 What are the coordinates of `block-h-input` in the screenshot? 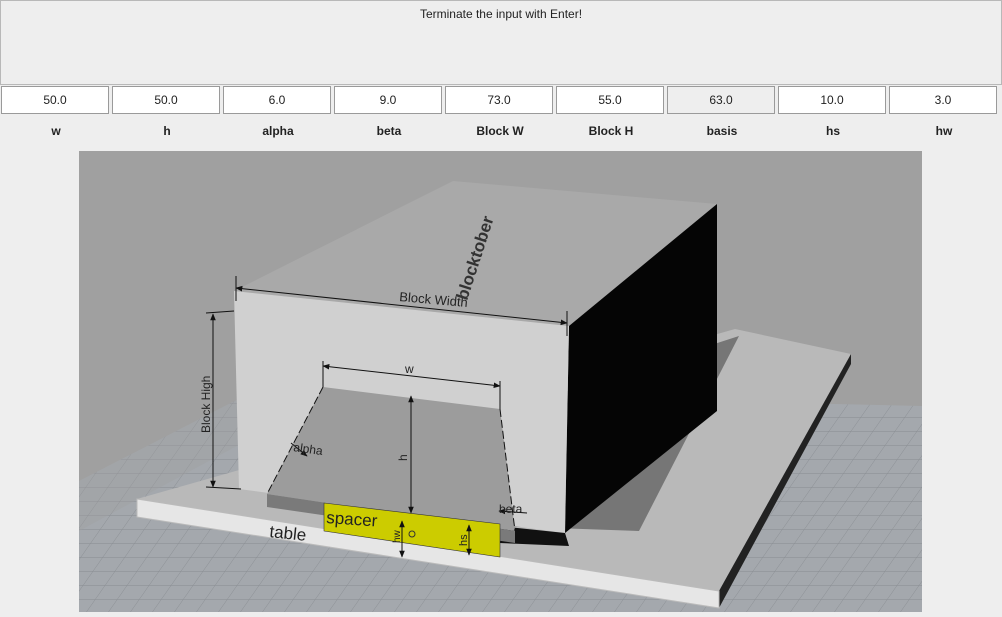 It's located at (610, 100).